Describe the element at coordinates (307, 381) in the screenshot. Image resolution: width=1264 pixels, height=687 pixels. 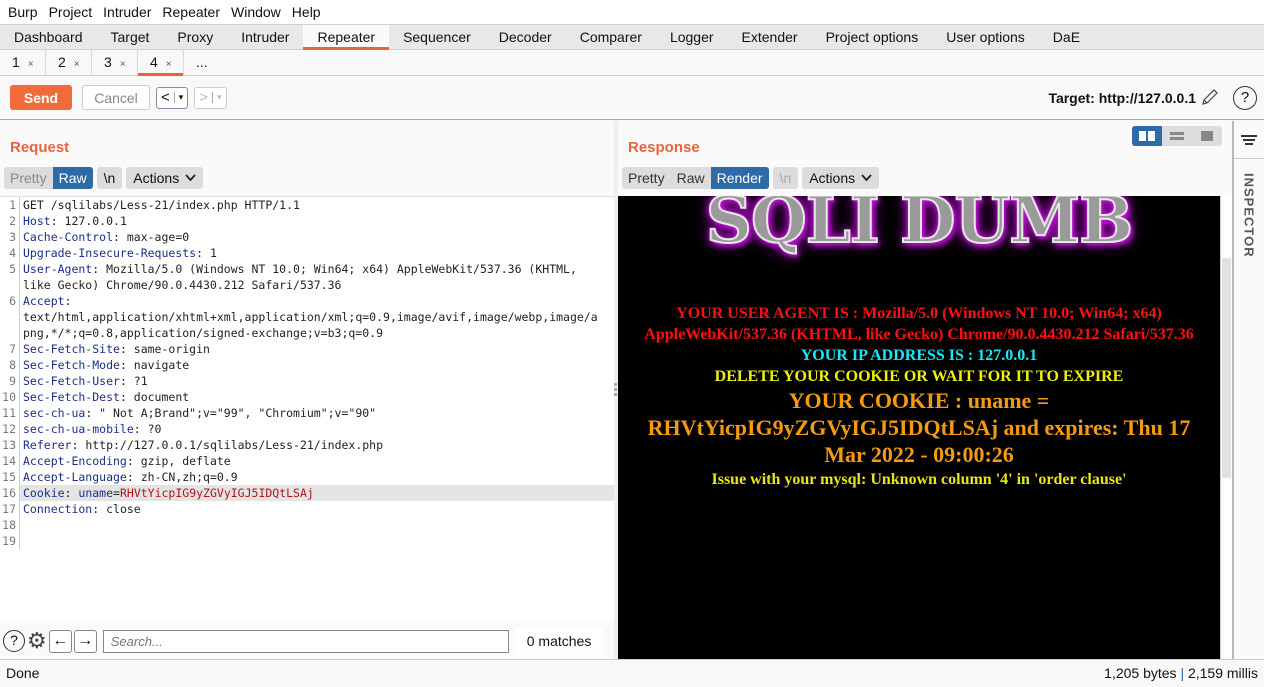
I see `editor-line: 9 Sec-Fetch-User: ?1` at that location.